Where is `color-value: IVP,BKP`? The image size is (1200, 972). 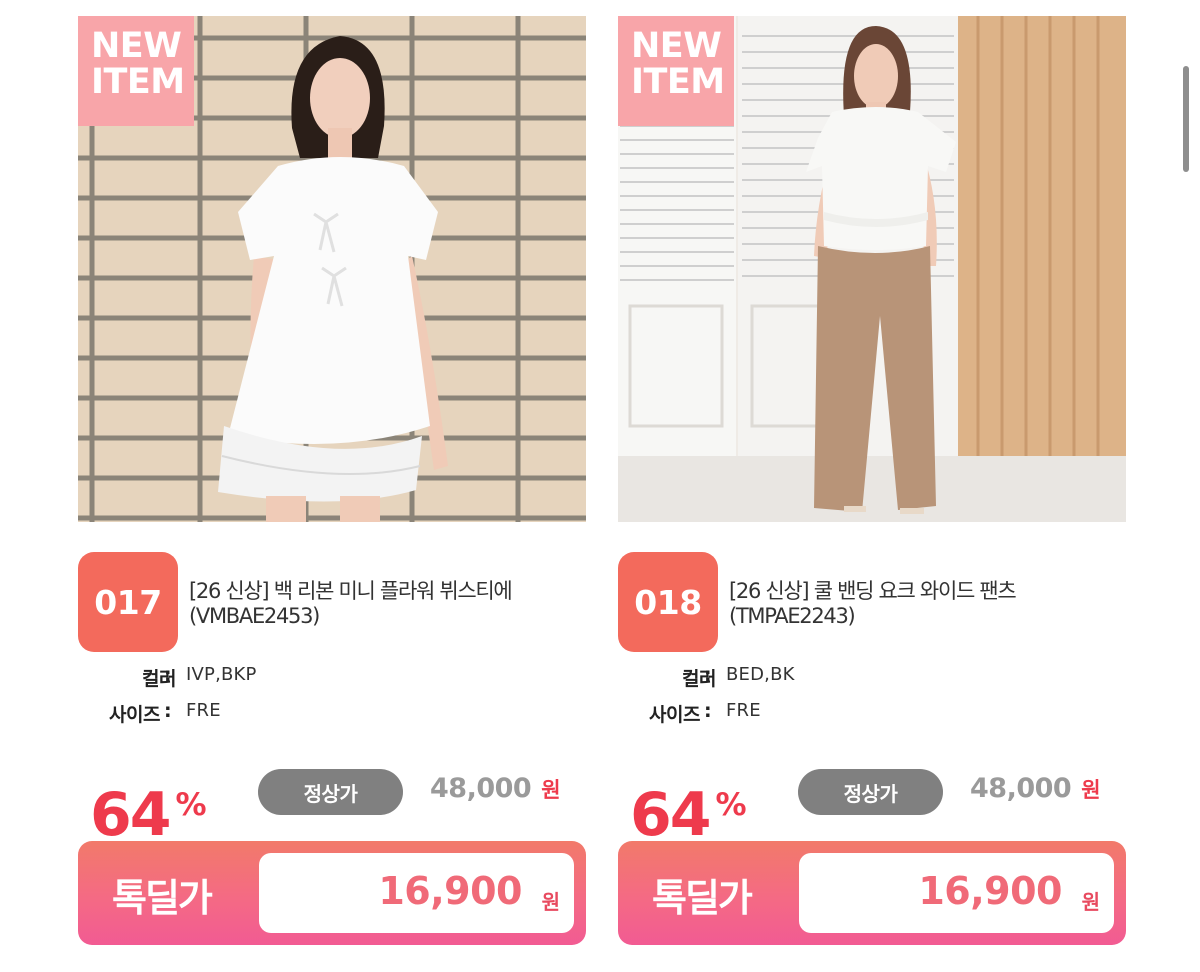 color-value: IVP,BKP is located at coordinates (221, 674).